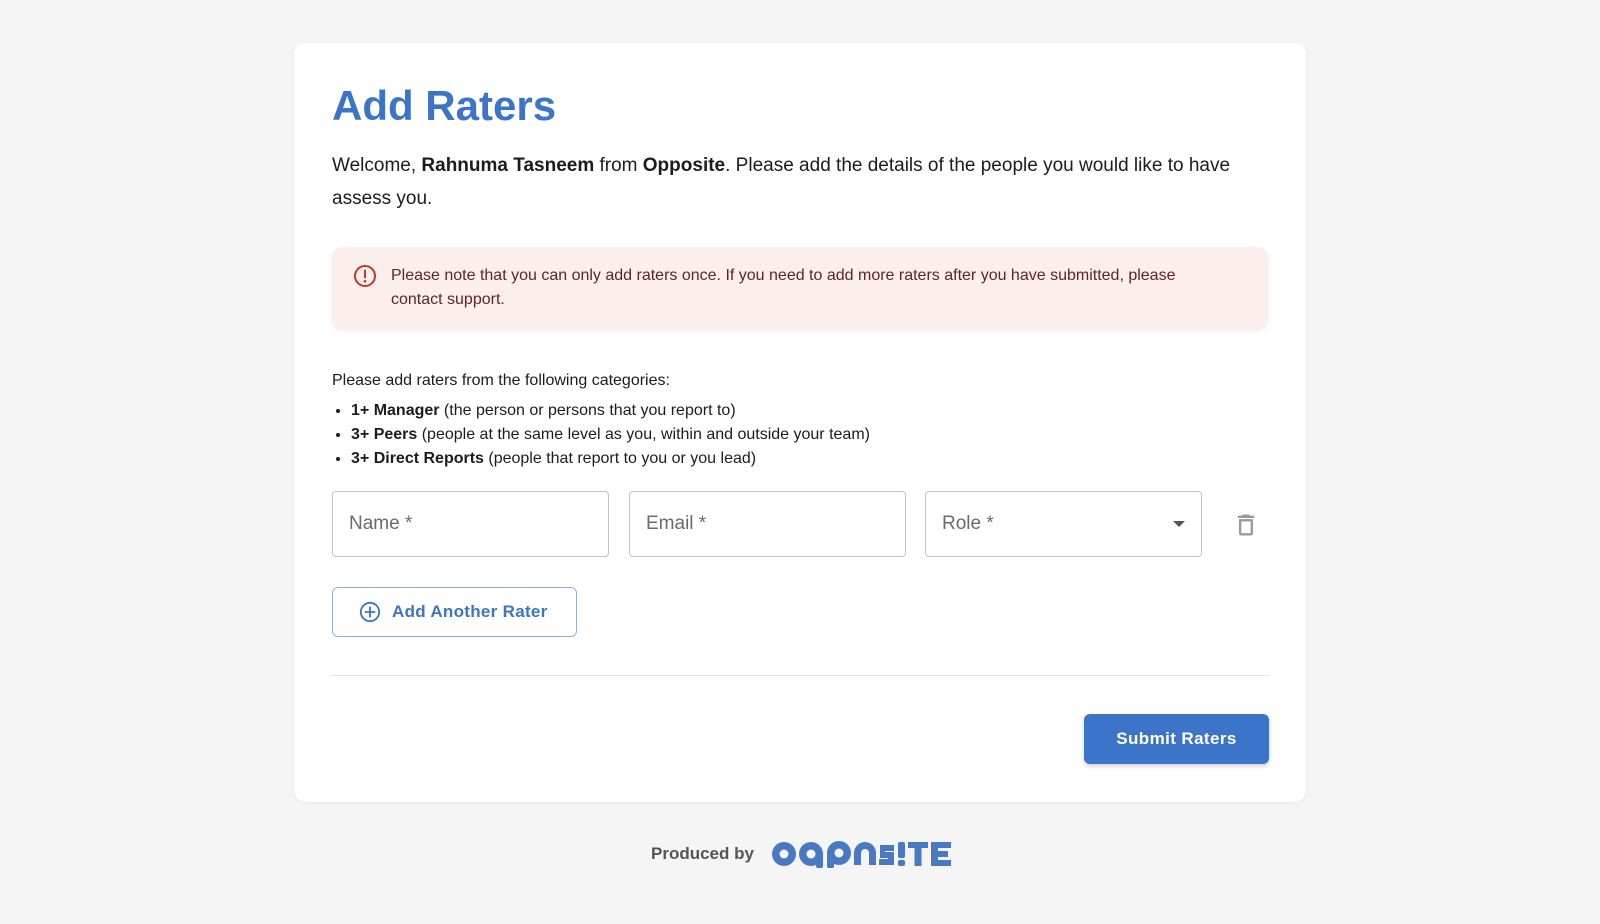 Image resolution: width=1600 pixels, height=924 pixels. Describe the element at coordinates (618, 165) in the screenshot. I see `welcome-middle: from` at that location.